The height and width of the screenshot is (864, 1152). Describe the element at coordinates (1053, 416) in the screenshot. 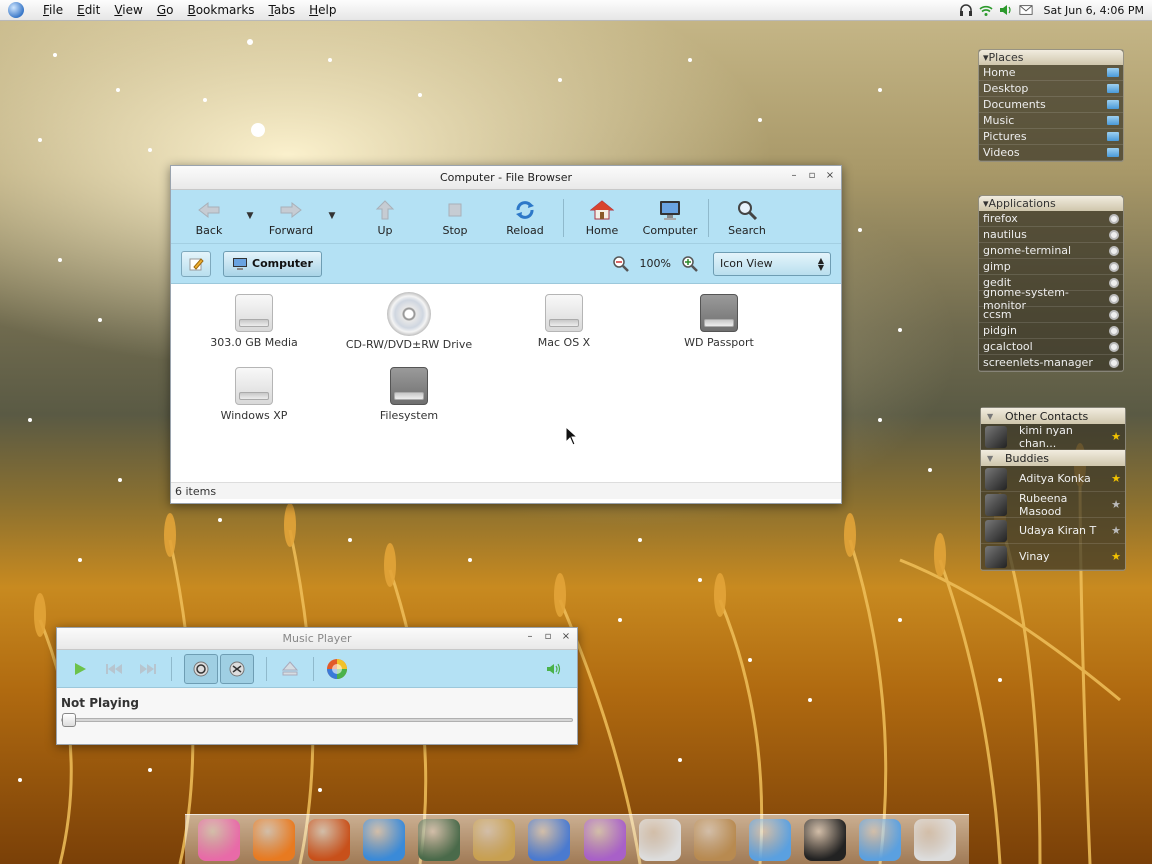

I see `other-contacts-header: Other Contacts` at that location.